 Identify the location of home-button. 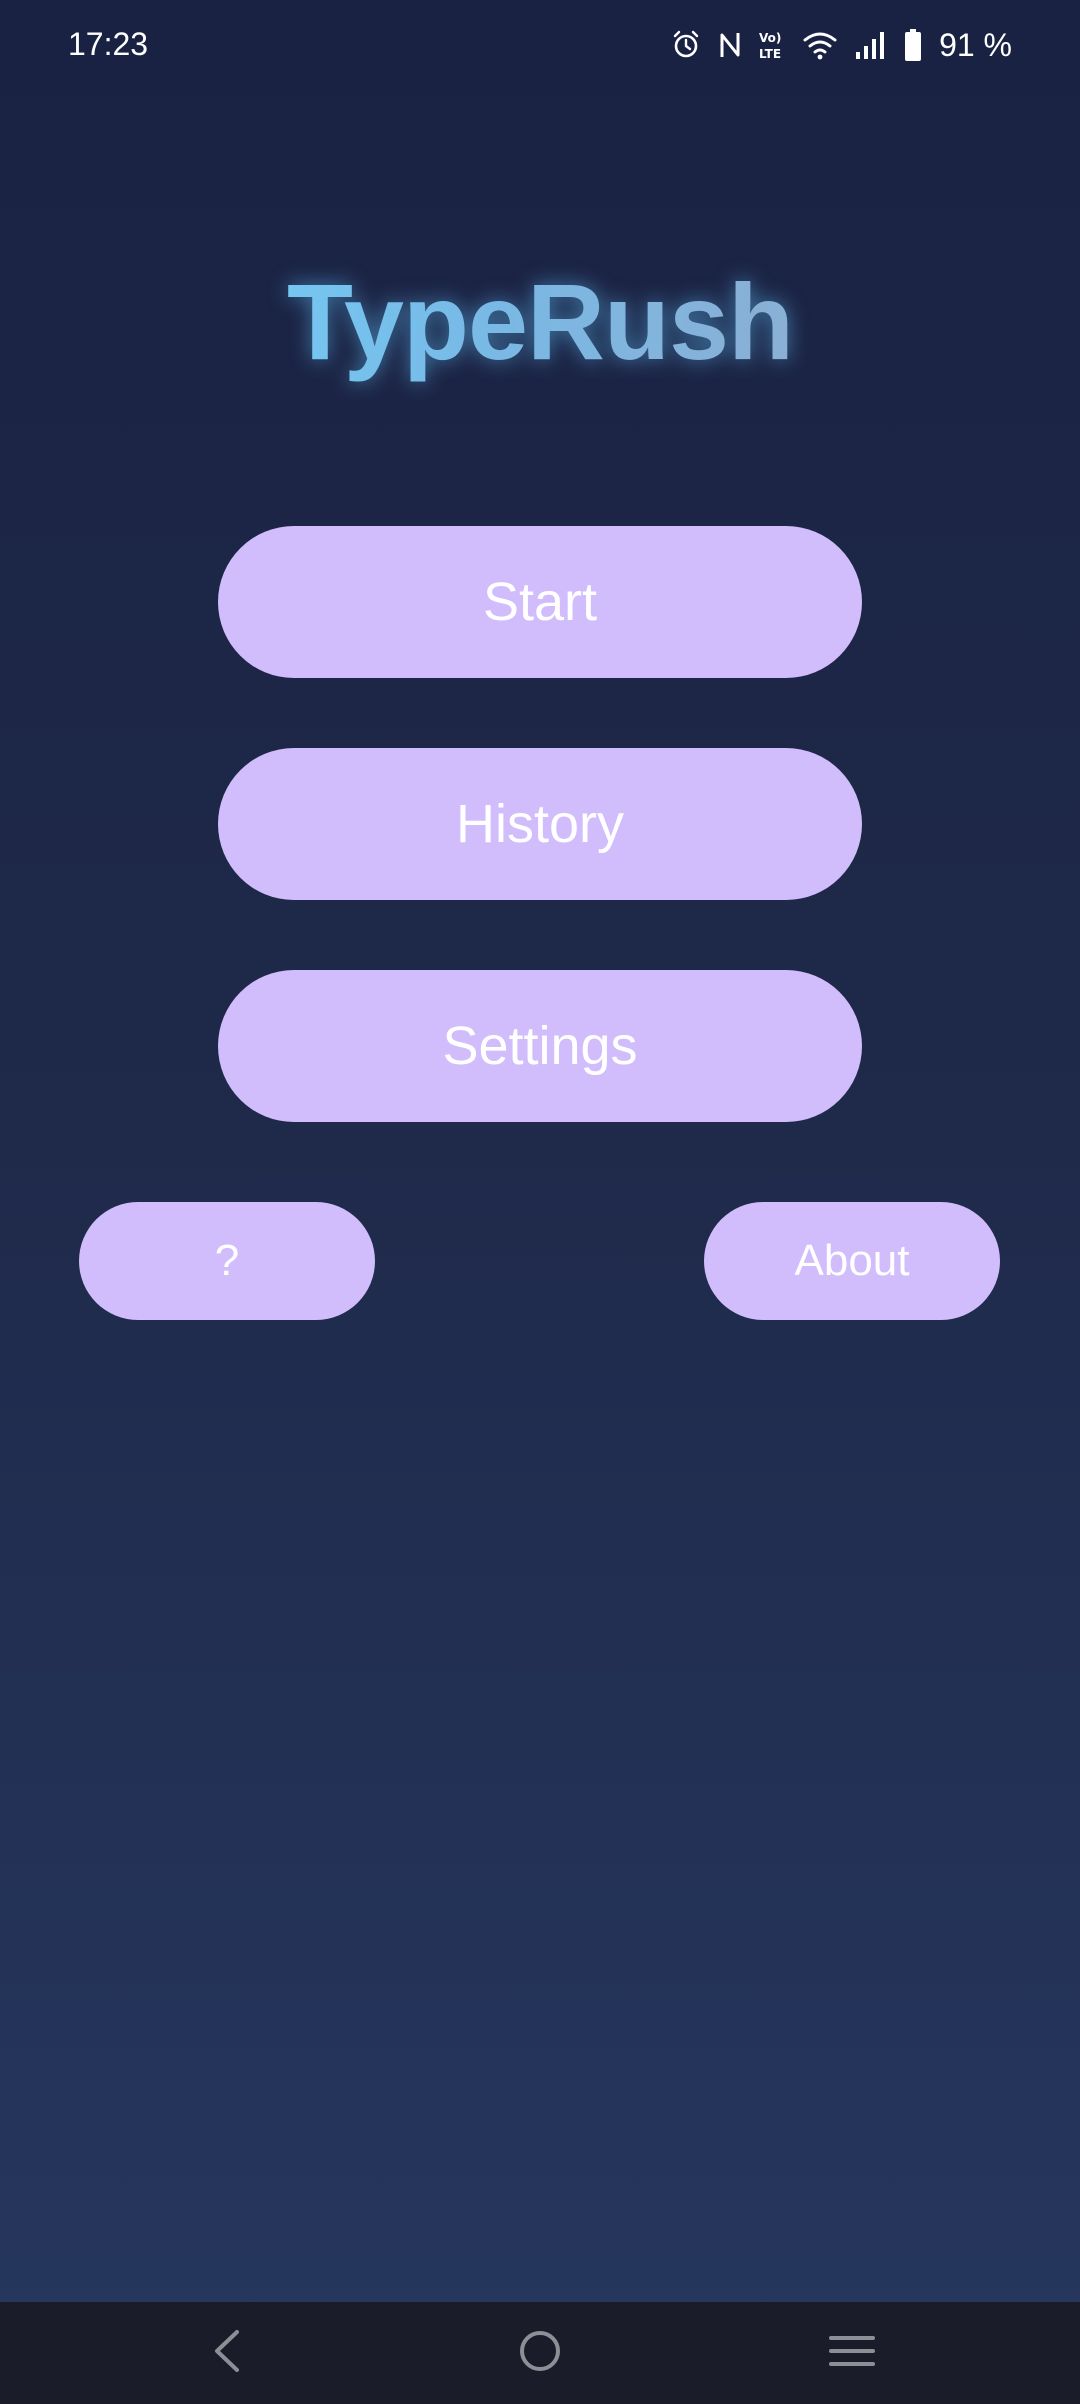
(540, 2353).